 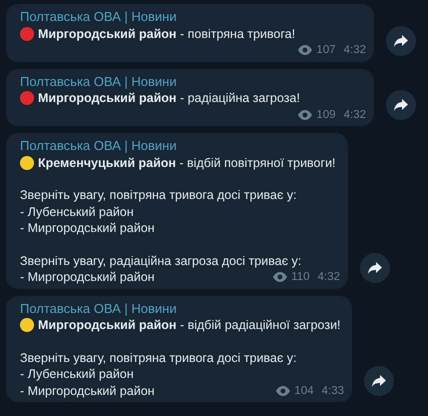 What do you see at coordinates (187, 162) in the screenshot?
I see `message-headline: Кременчуцький район - відбій повітряної тривоги!` at bounding box center [187, 162].